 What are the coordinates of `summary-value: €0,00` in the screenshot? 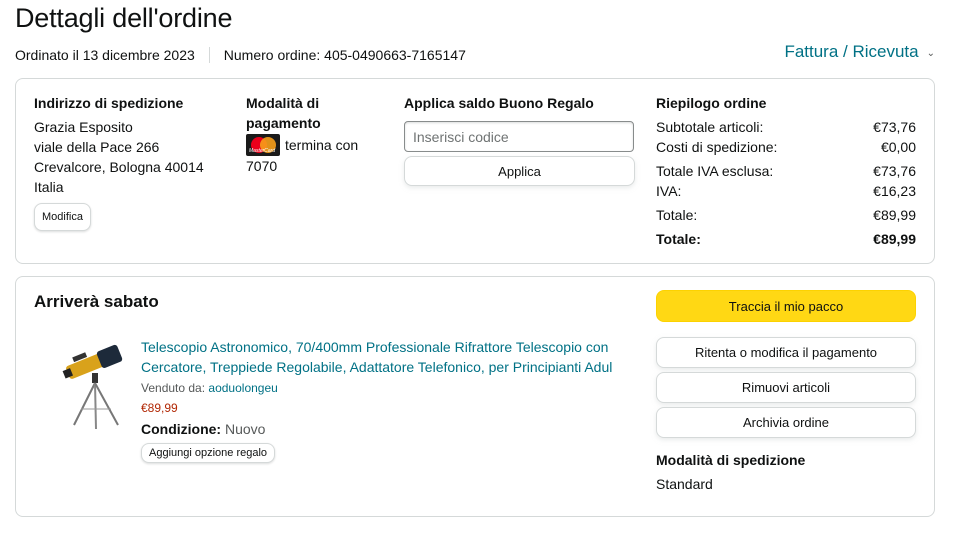 It's located at (898, 147).